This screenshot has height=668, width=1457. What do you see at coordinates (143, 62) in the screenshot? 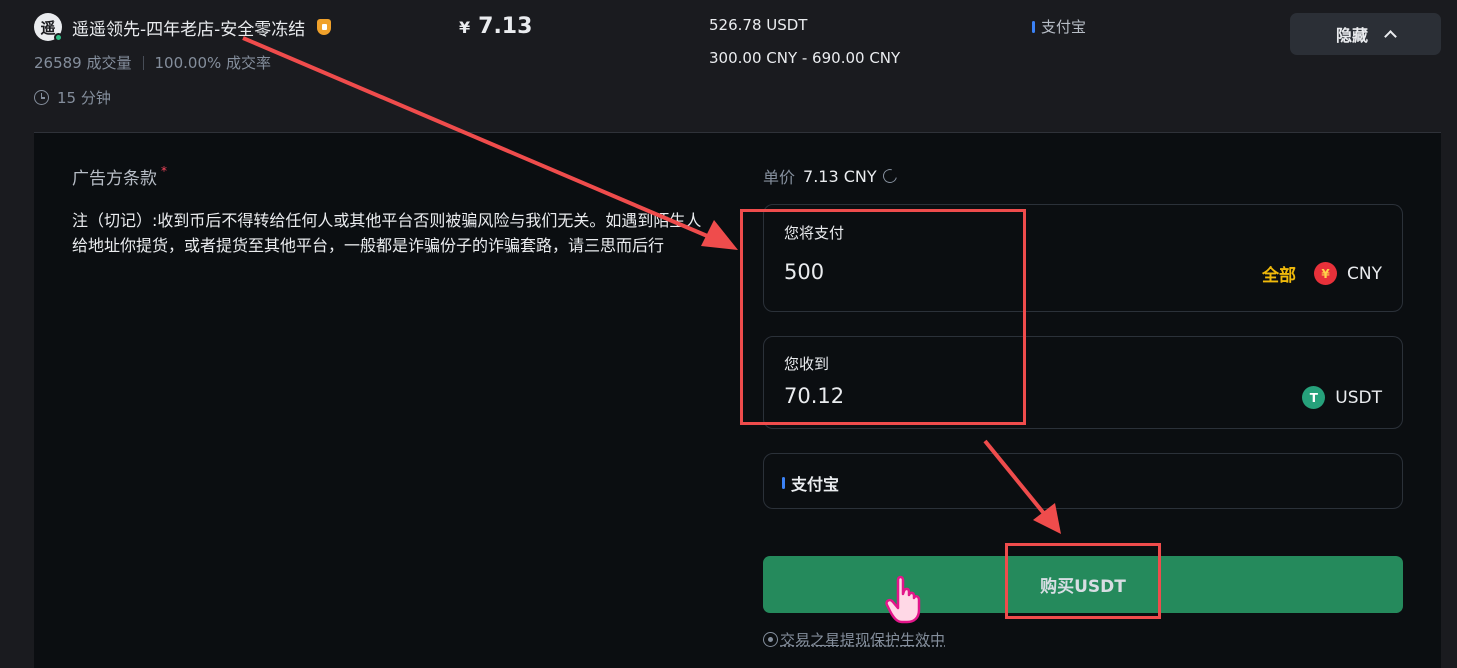
I see `stats-divider` at bounding box center [143, 62].